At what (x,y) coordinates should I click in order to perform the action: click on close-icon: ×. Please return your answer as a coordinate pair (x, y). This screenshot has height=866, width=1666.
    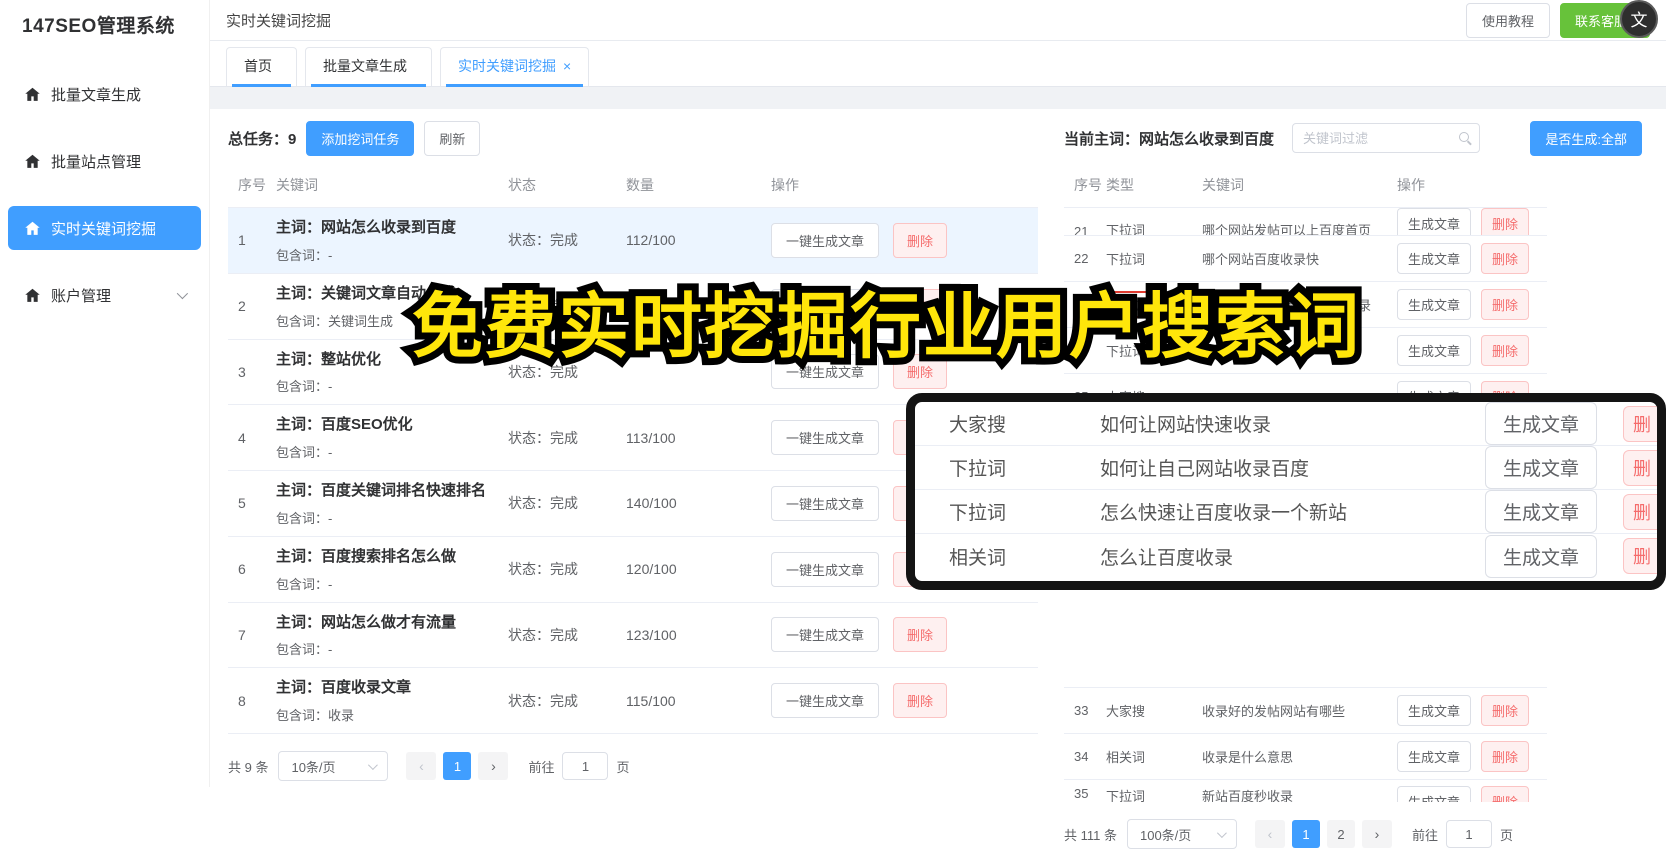
    Looking at the image, I should click on (567, 66).